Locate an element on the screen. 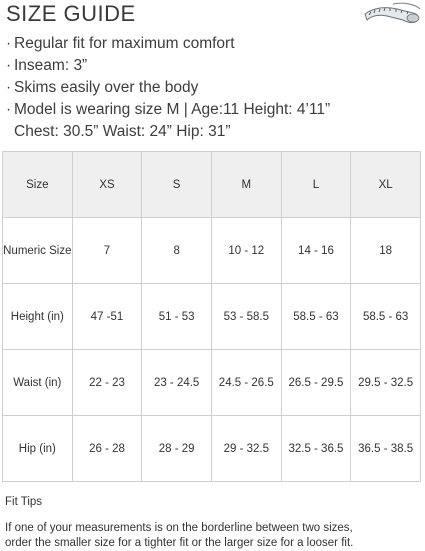 The image size is (425, 551). table-cell: 29 - 32.5 is located at coordinates (246, 448).